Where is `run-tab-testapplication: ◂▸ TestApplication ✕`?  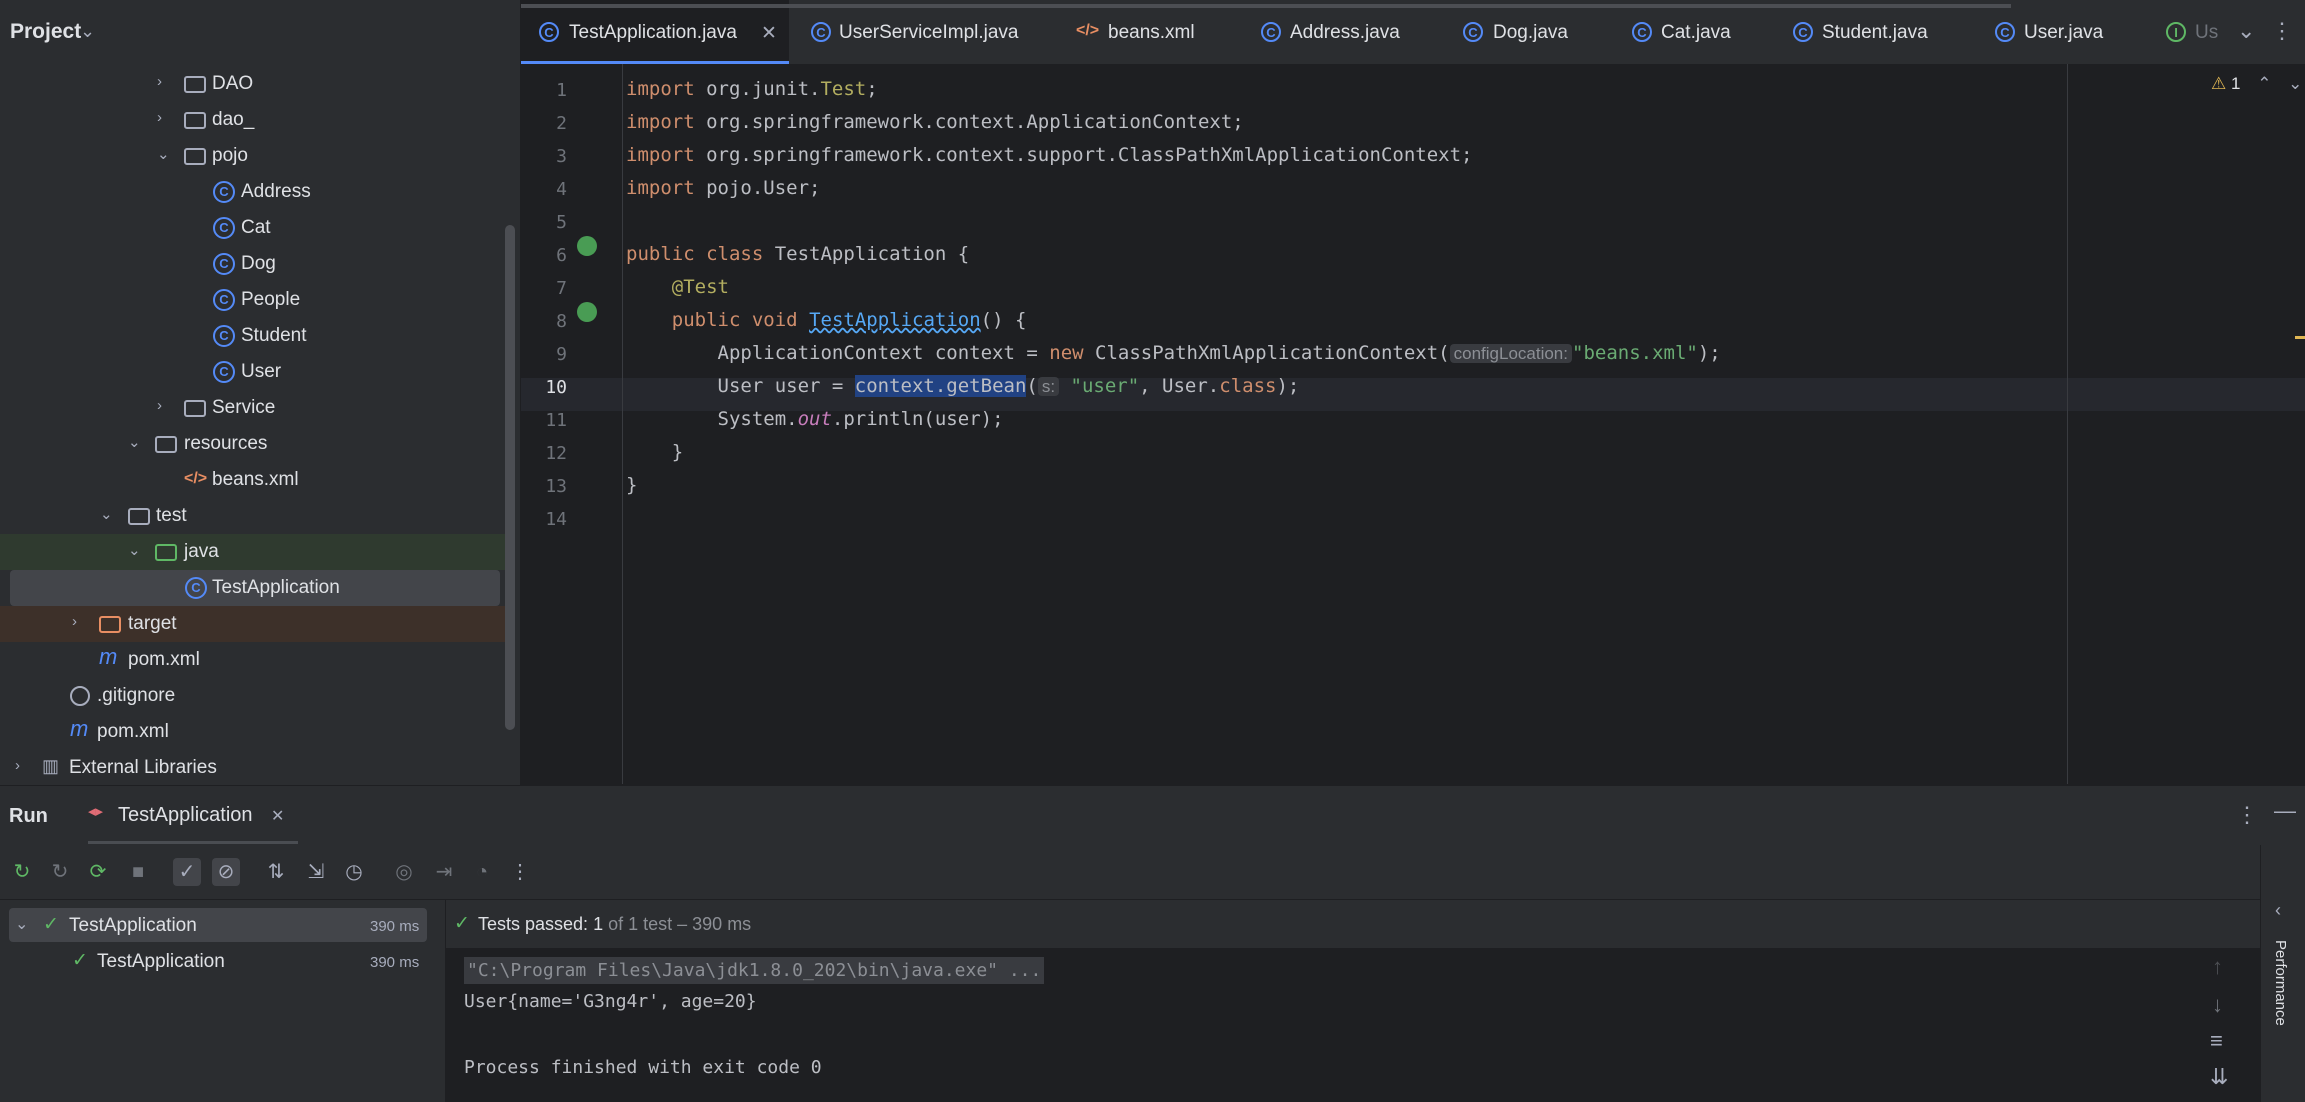
run-tab-testapplication: ◂▸ TestApplication ✕ is located at coordinates (193, 815).